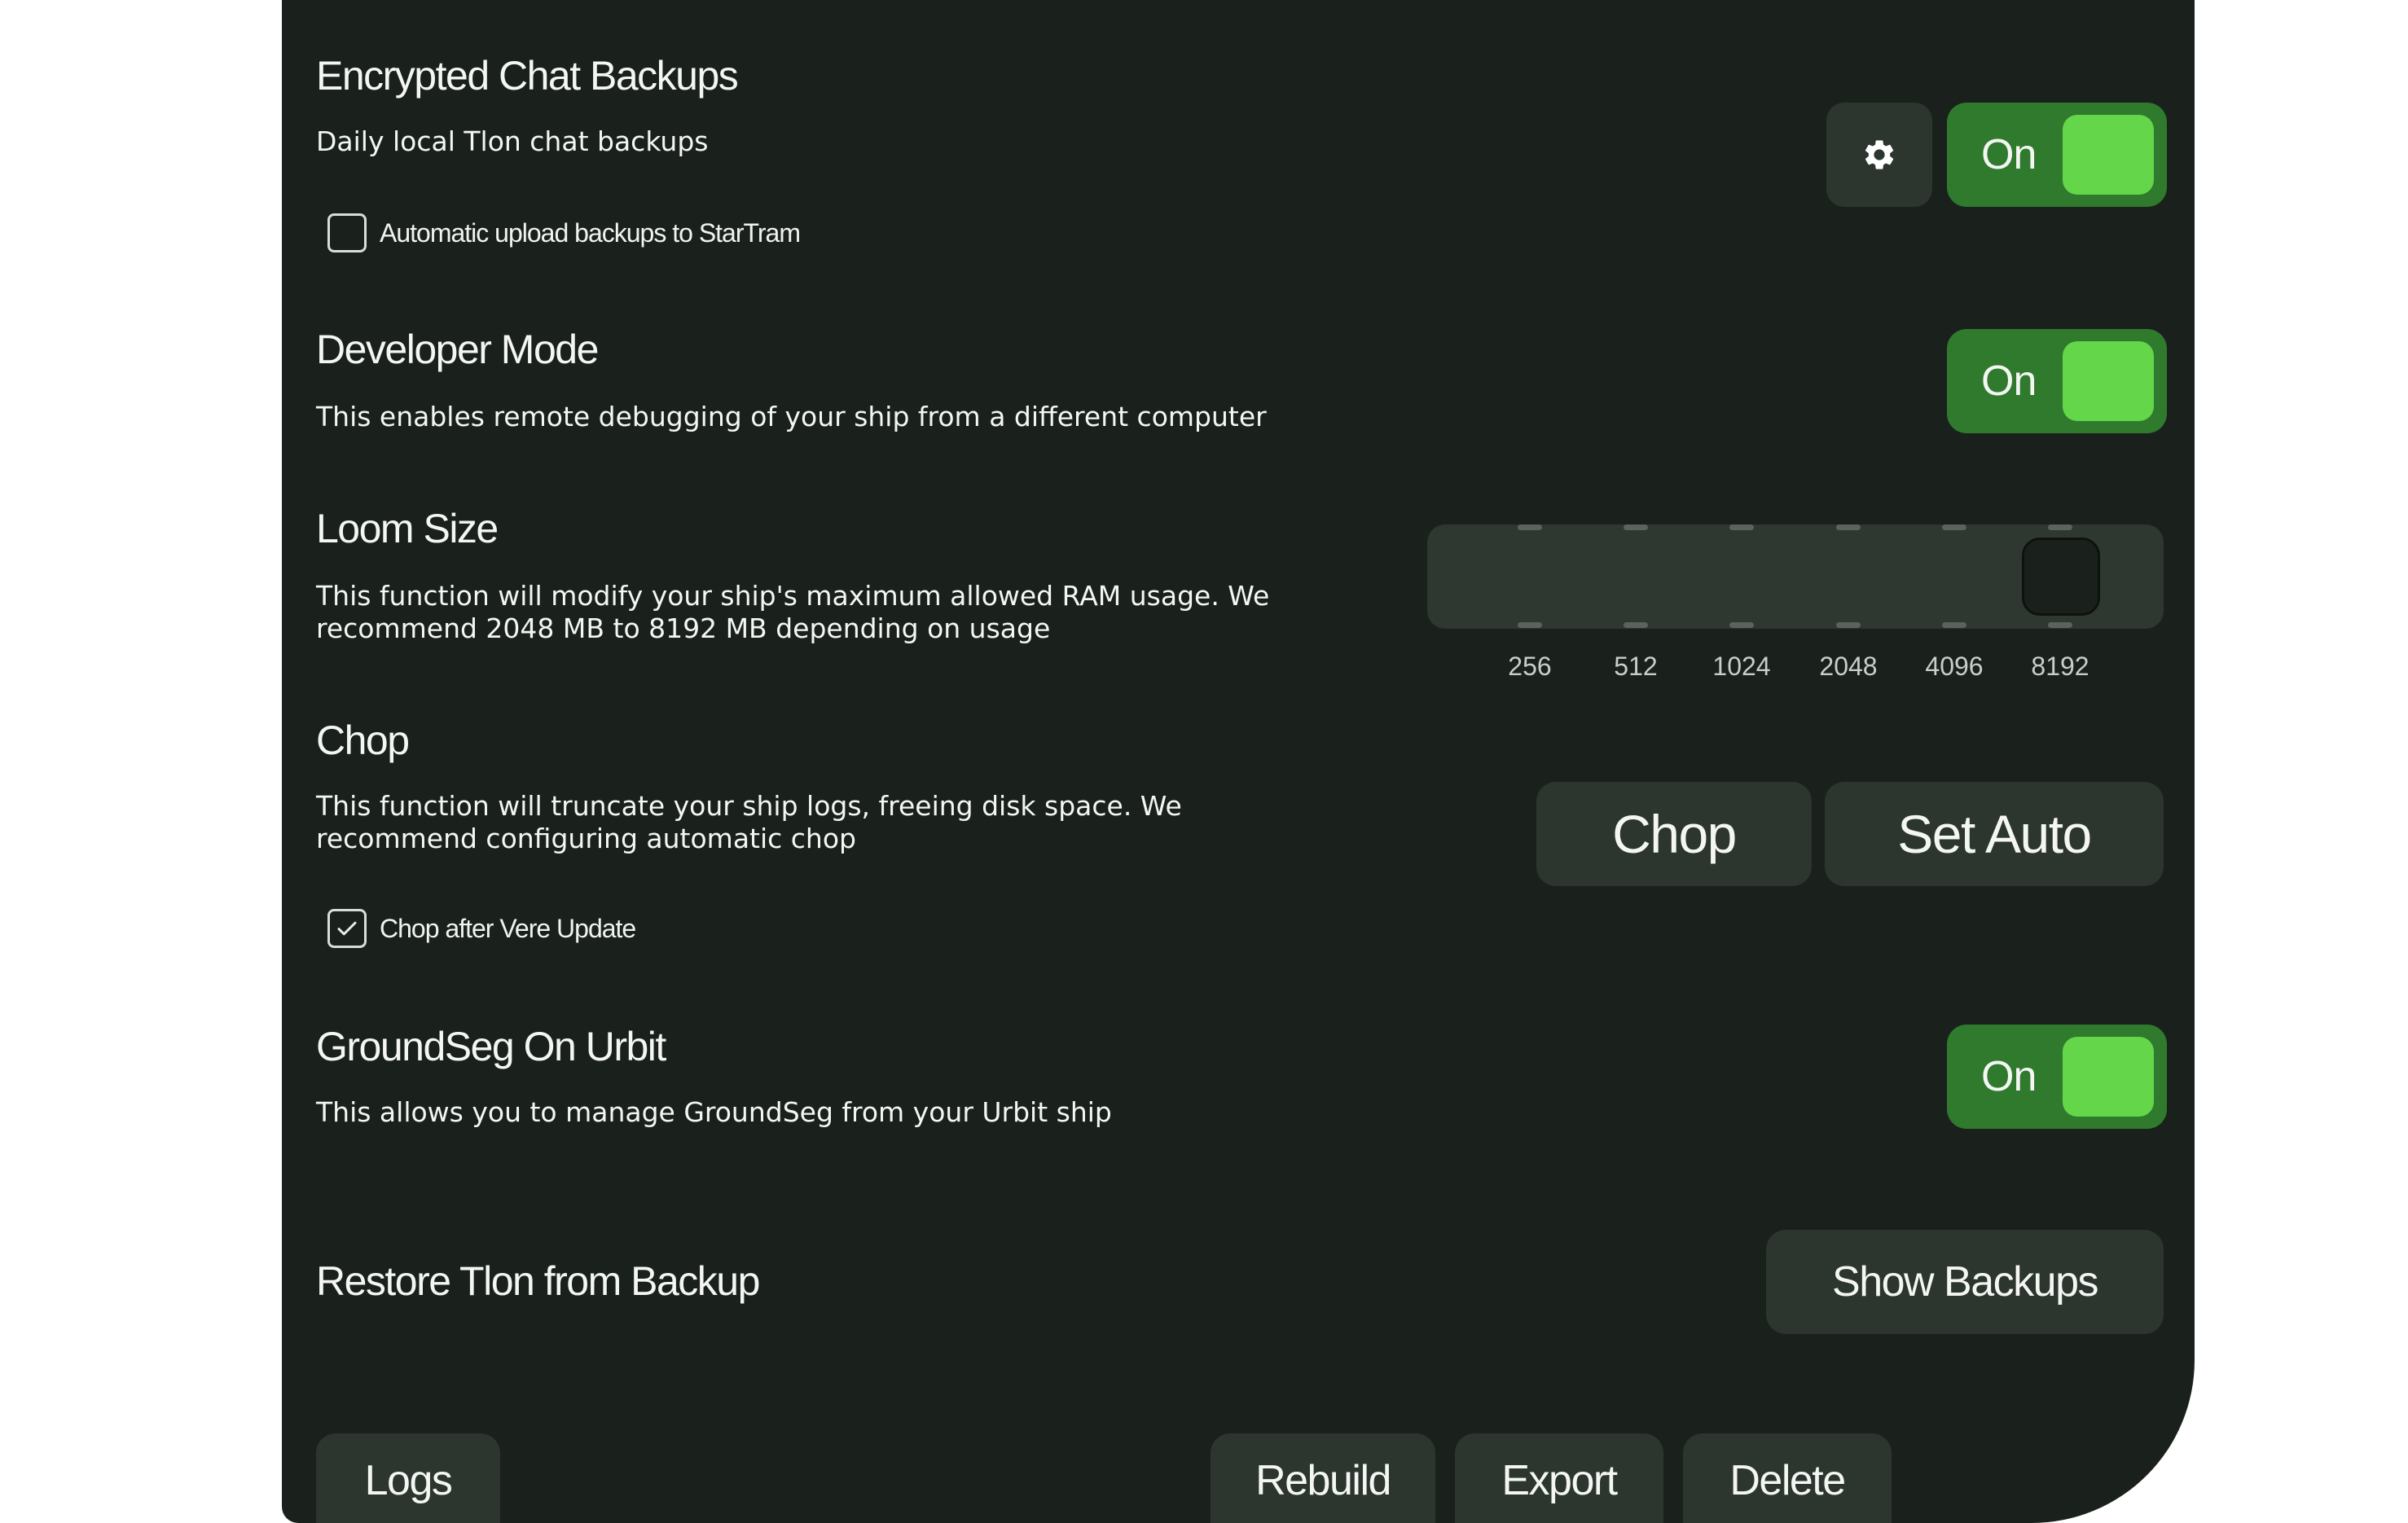  I want to click on loom-option-label: 512, so click(1636, 666).